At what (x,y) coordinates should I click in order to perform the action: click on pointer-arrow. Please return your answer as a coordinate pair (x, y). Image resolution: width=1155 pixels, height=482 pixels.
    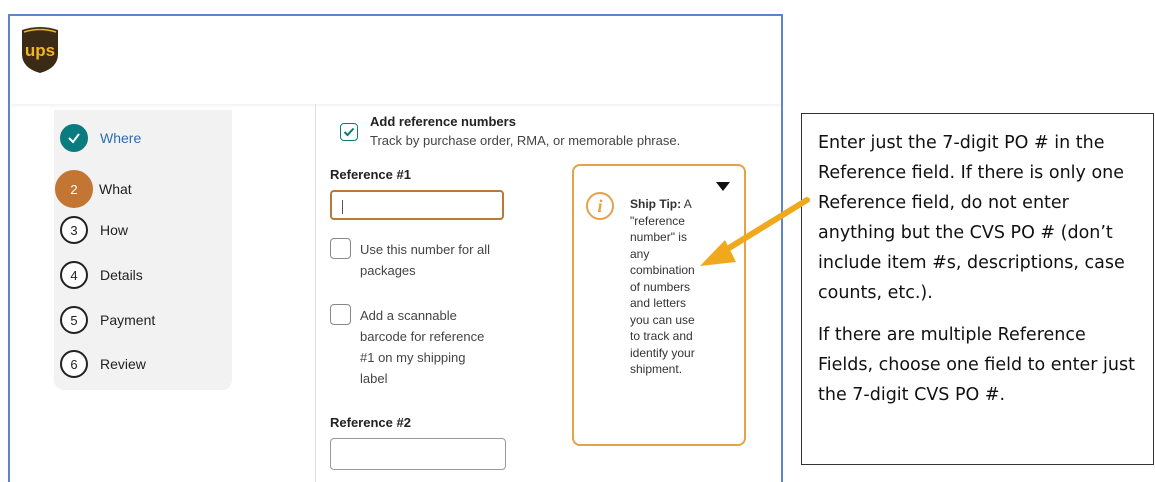
    Looking at the image, I should click on (755, 231).